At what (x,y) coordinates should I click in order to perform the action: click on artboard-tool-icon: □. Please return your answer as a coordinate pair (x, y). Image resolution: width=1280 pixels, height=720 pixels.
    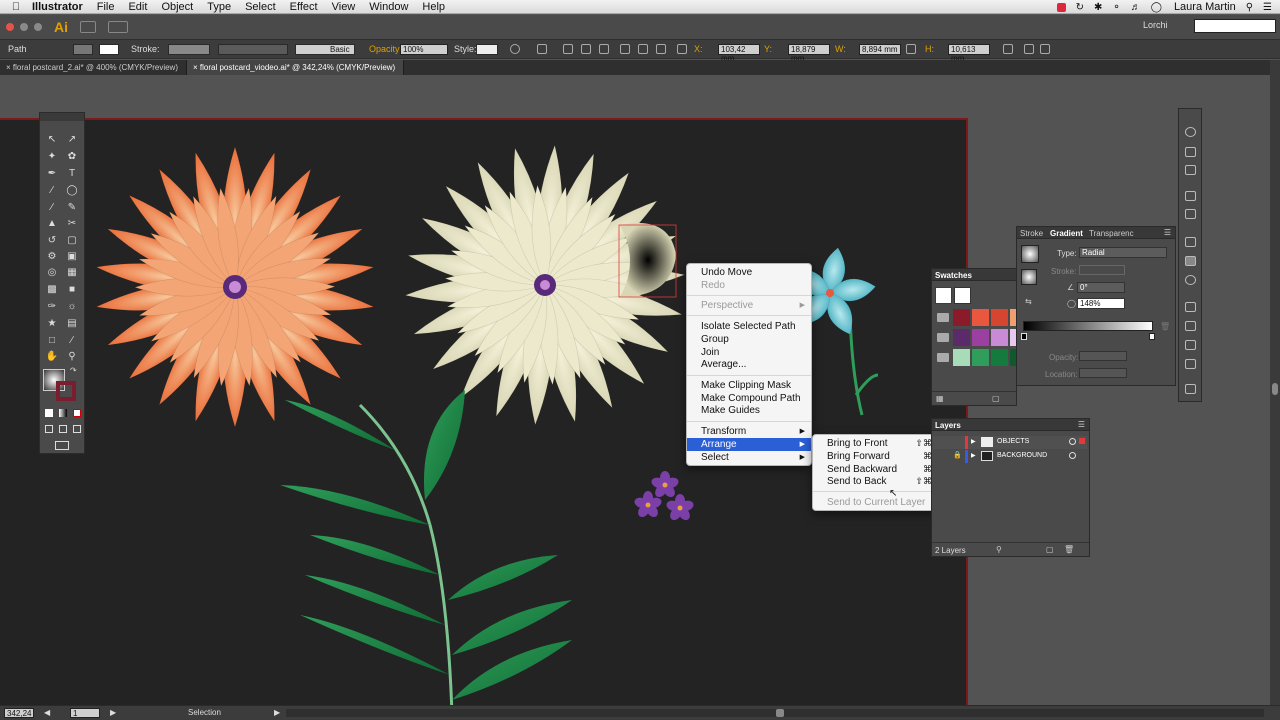
    Looking at the image, I should click on (52, 341).